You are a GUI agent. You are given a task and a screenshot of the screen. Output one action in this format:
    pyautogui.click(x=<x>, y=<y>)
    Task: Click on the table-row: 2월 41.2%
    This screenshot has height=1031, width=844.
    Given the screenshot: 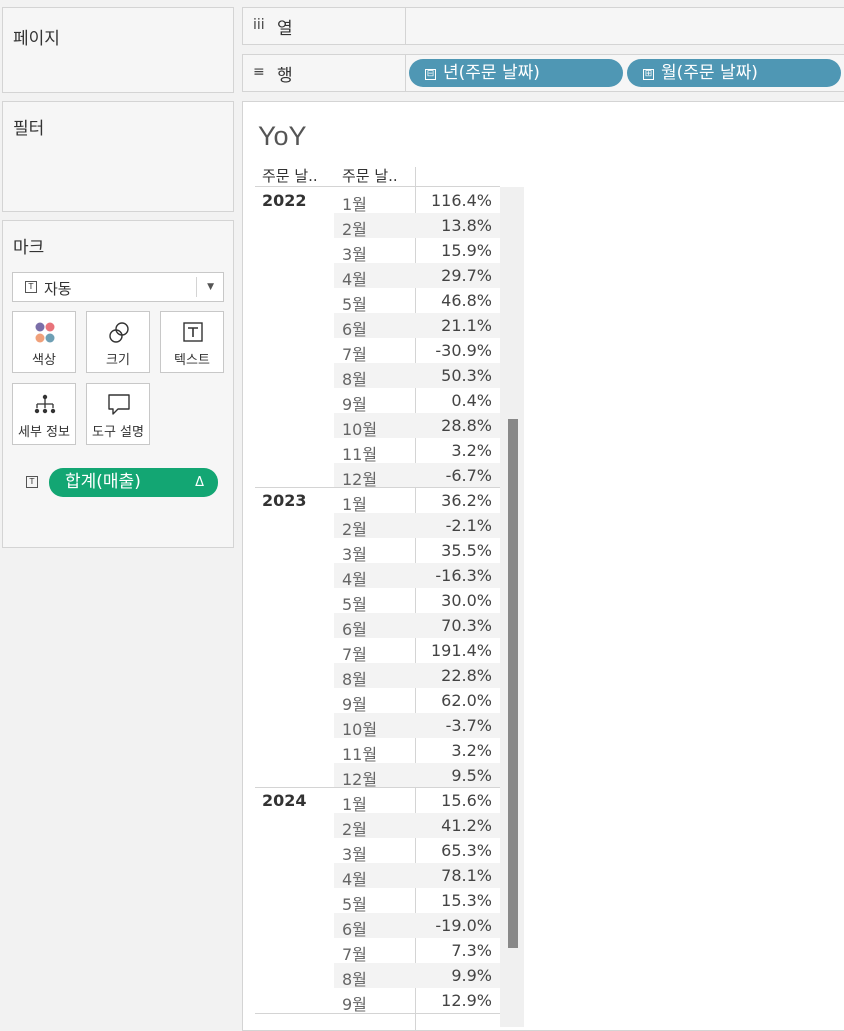 What is the action you would take?
    pyautogui.click(x=424, y=826)
    